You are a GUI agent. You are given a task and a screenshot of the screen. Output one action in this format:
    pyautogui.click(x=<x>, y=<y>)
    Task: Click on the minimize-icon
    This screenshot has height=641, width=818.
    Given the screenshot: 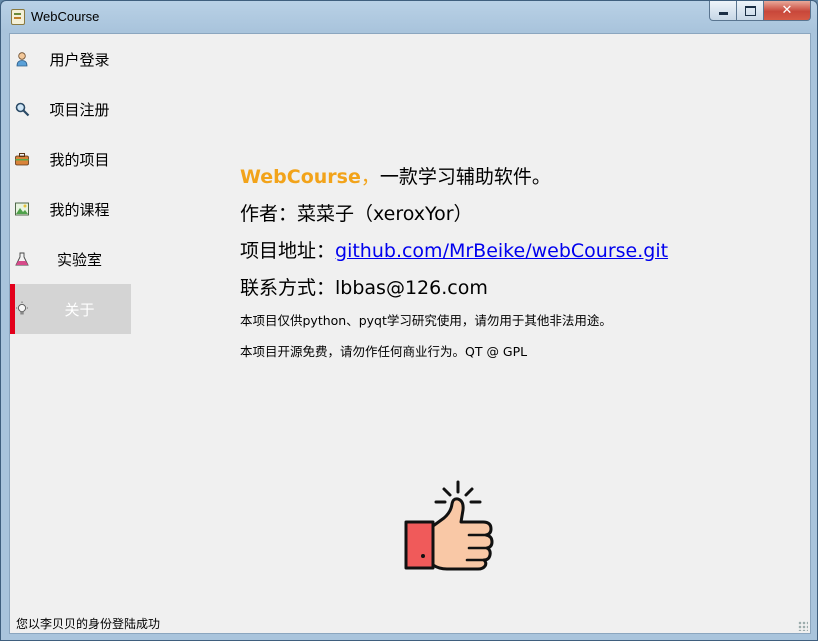 What is the action you would take?
    pyautogui.click(x=723, y=13)
    